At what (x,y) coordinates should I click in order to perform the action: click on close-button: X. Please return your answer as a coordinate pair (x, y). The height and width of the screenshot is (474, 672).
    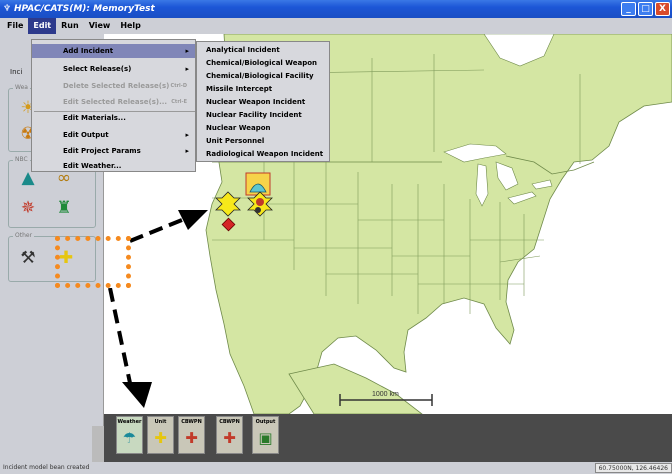
    Looking at the image, I should click on (662, 9).